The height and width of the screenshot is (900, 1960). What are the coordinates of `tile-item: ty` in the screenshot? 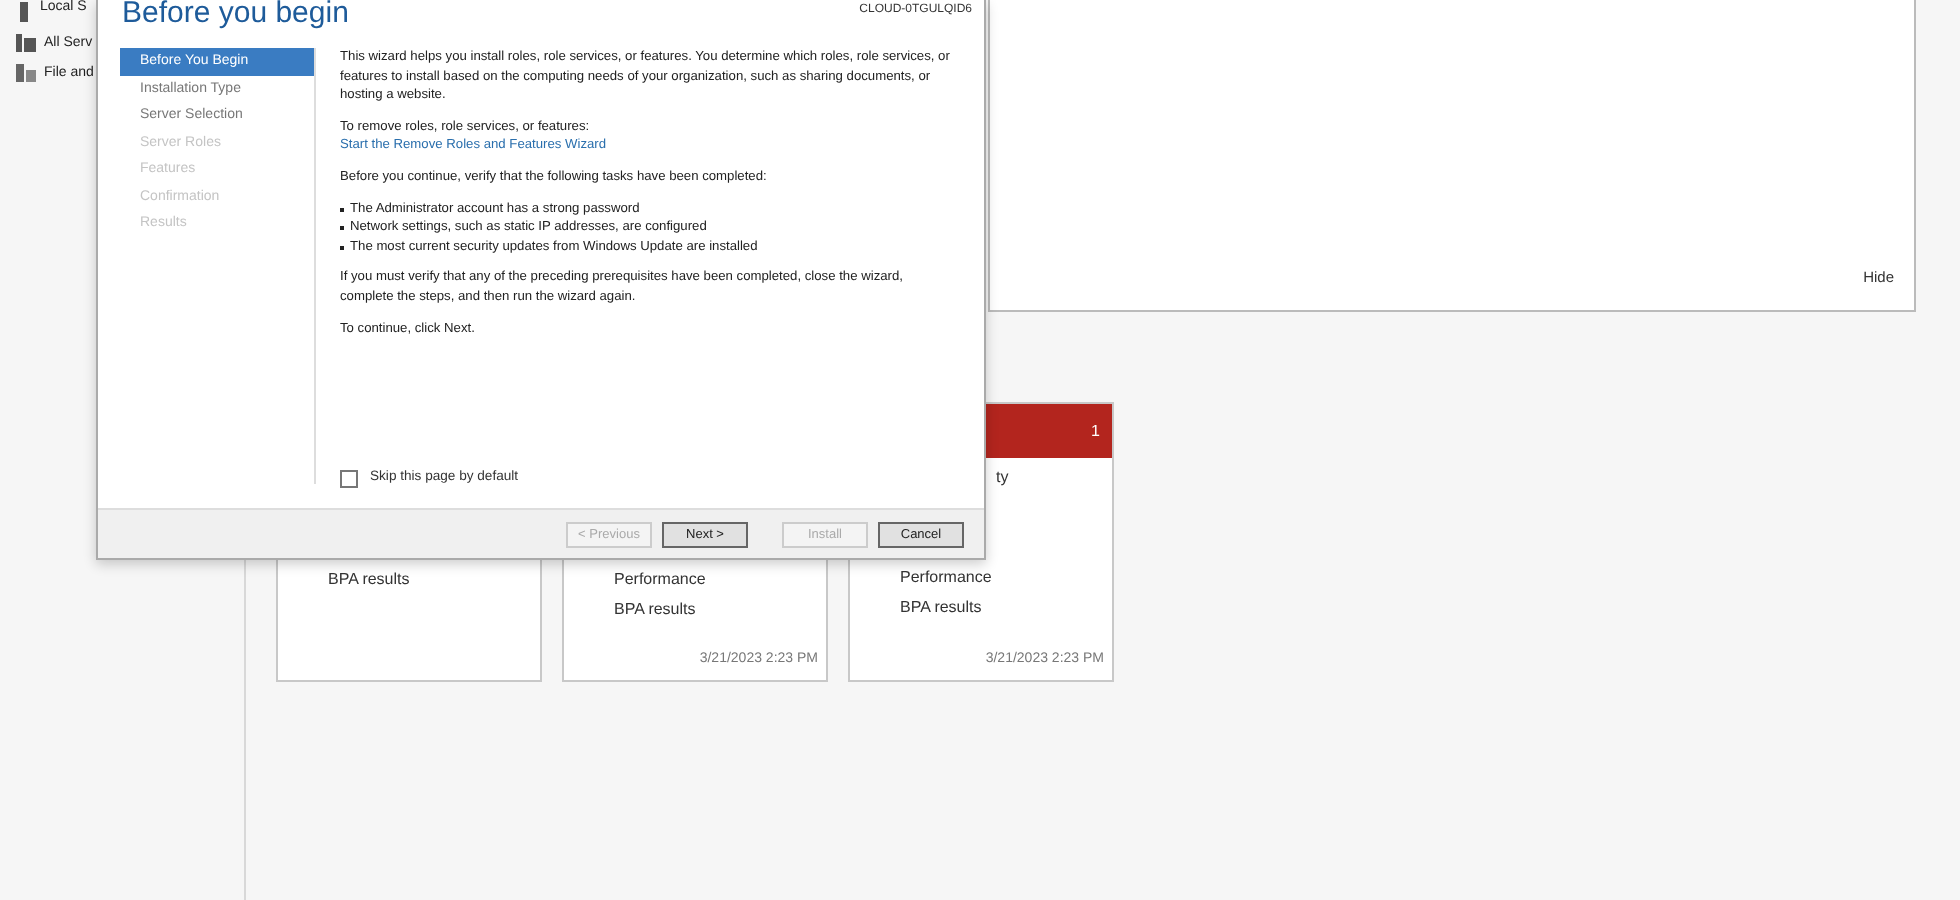 It's located at (1002, 477).